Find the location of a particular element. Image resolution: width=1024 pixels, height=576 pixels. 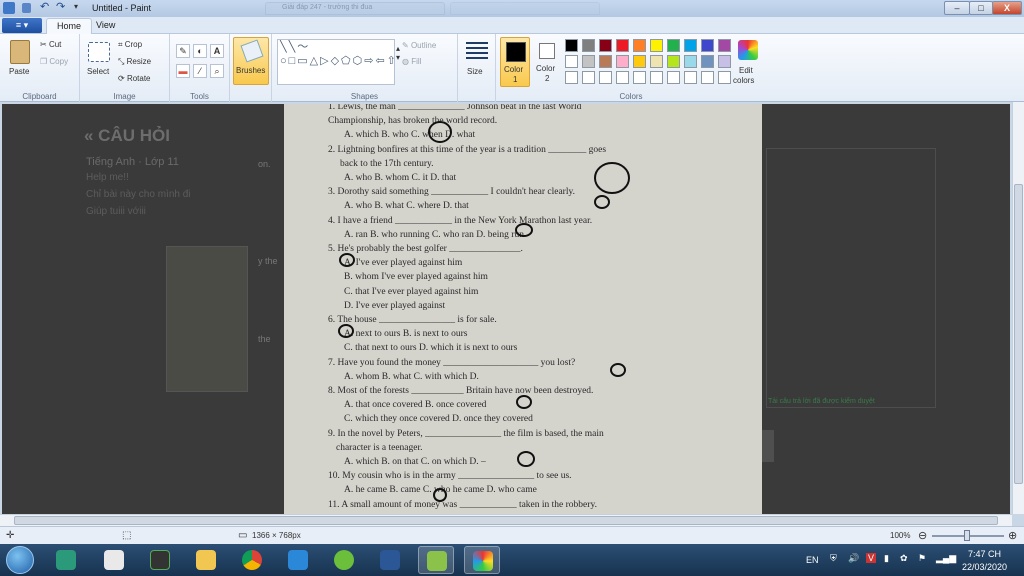

flag-icon: ⚑ is located at coordinates (922, 558).